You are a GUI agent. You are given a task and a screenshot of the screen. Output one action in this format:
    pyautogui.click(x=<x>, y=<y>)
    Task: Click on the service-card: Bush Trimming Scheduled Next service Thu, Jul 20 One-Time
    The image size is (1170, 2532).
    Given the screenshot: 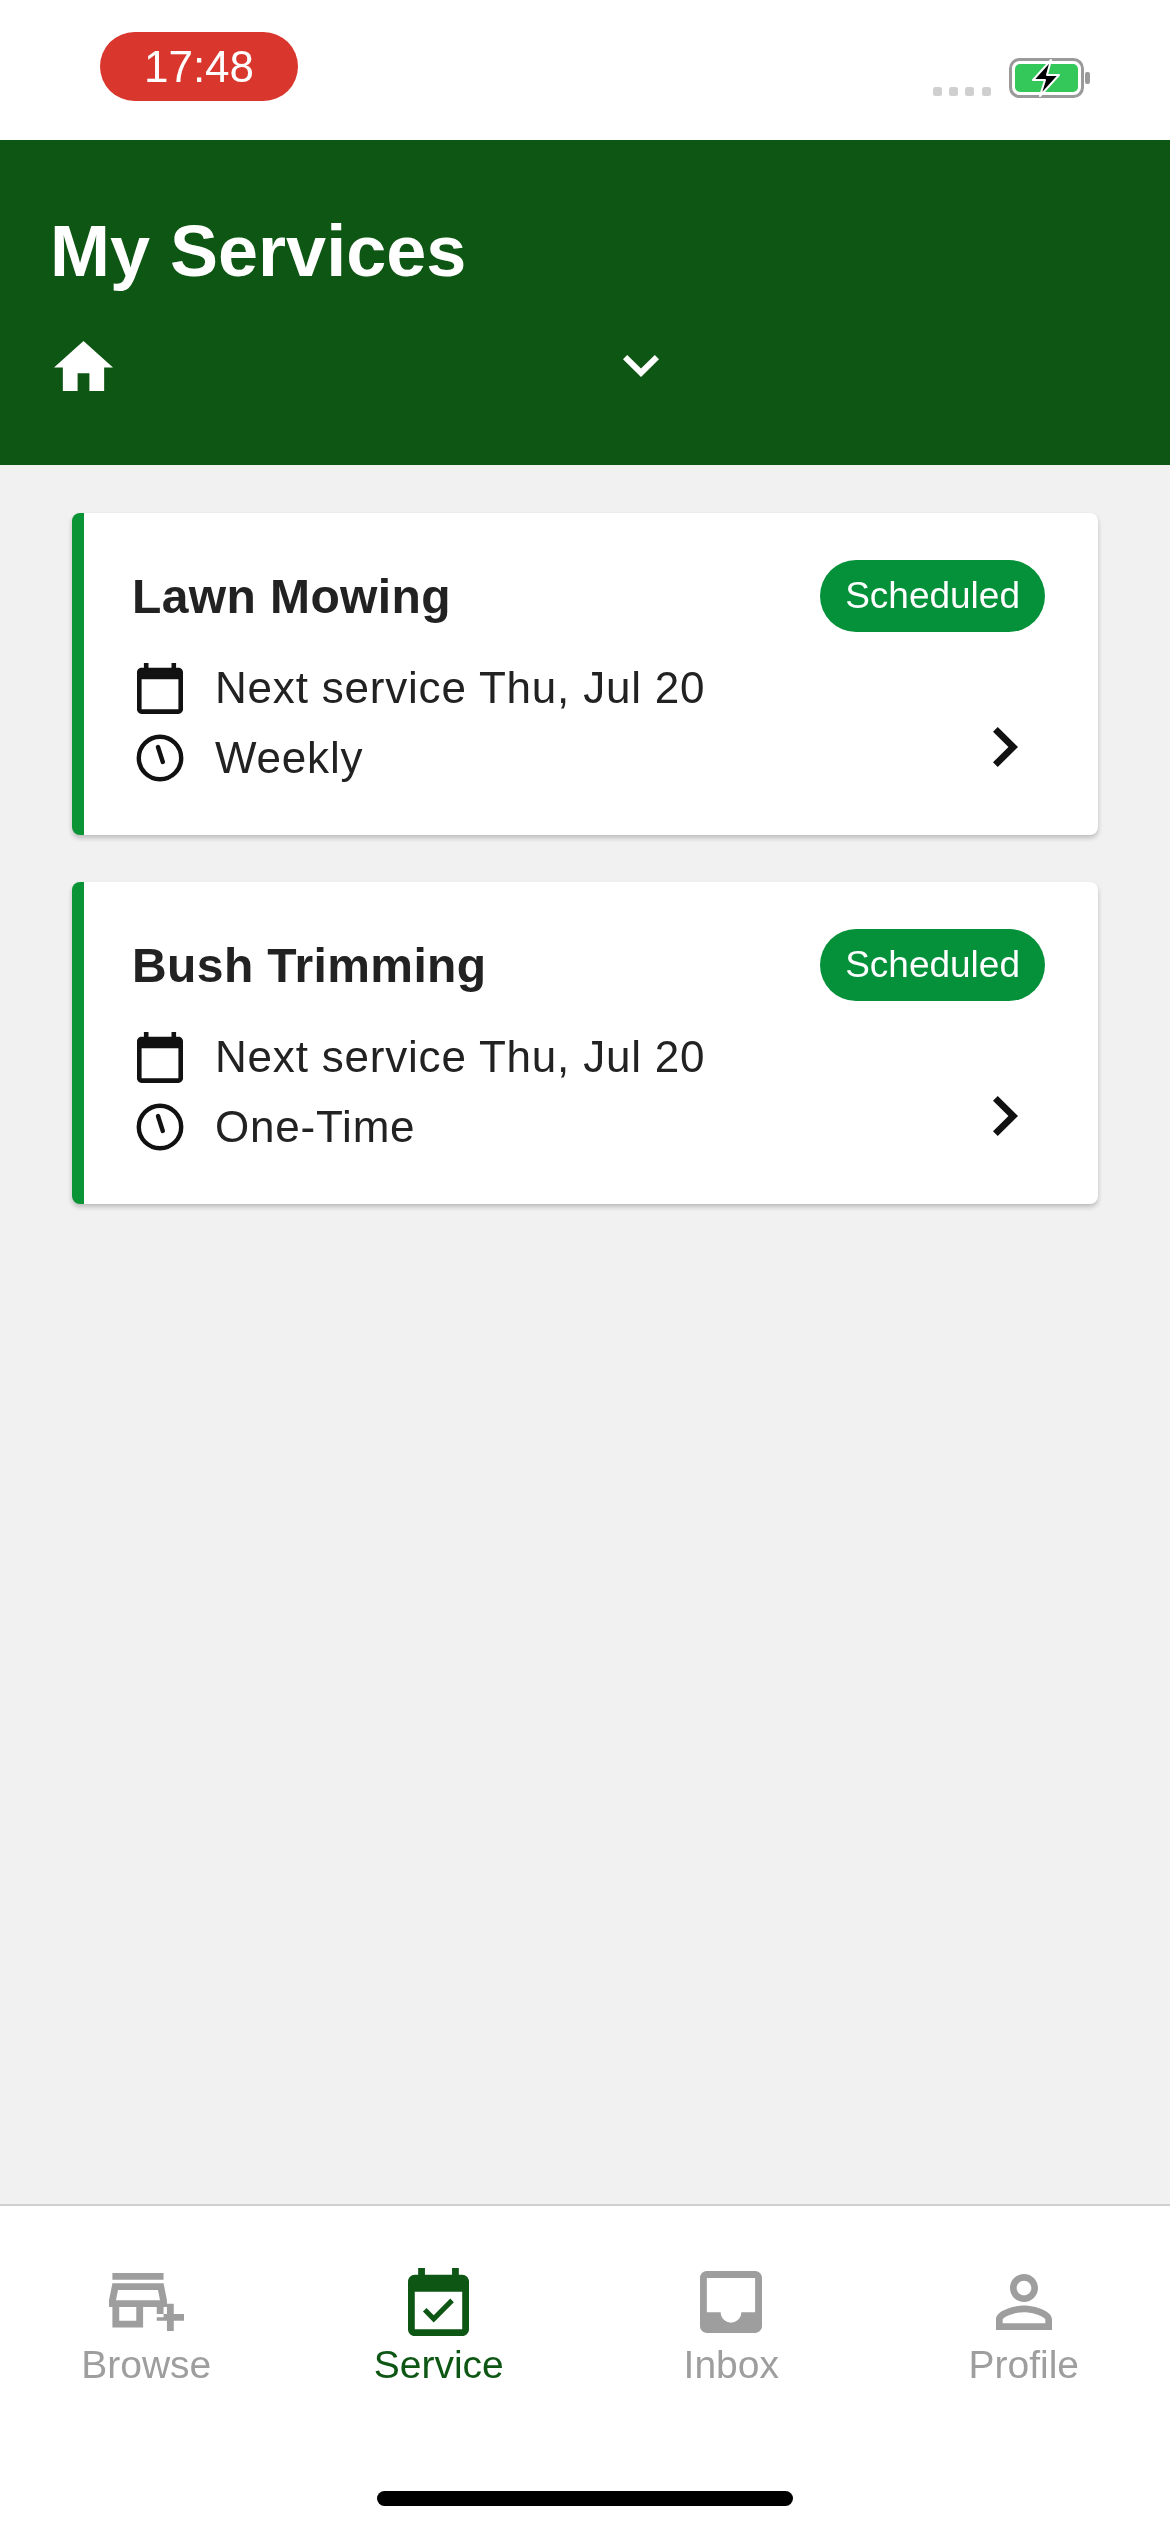 What is the action you would take?
    pyautogui.click(x=585, y=1043)
    